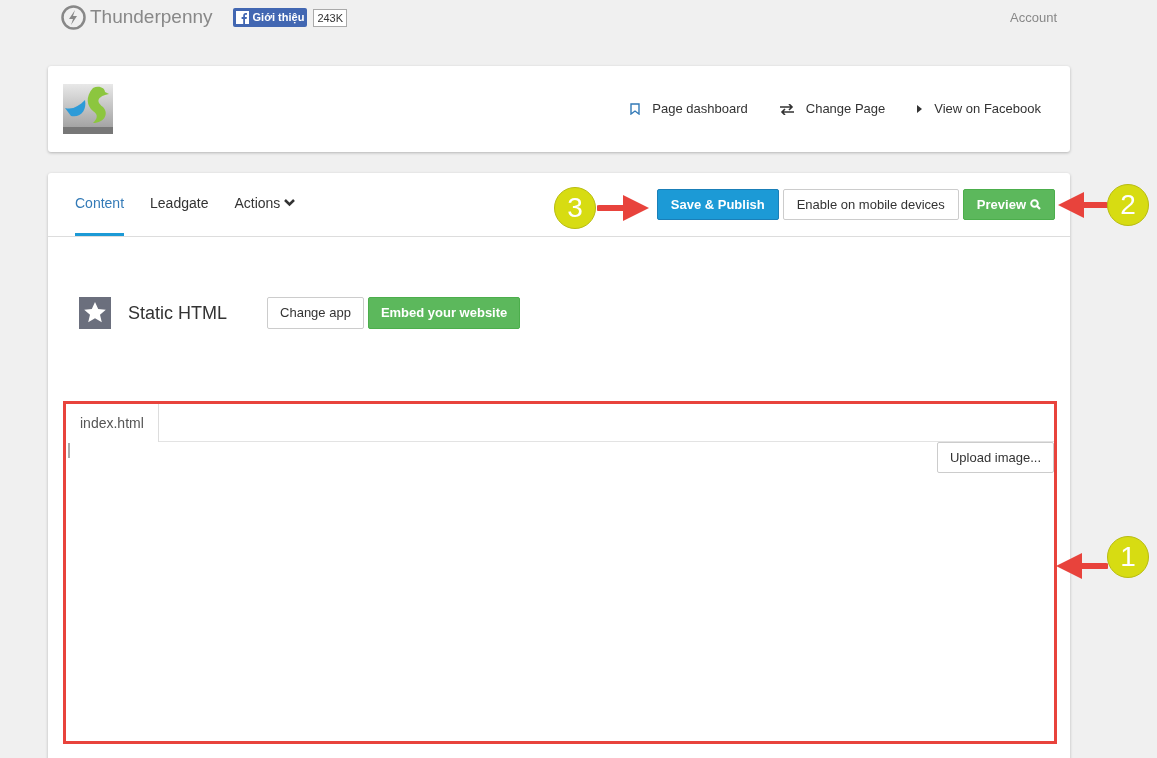  What do you see at coordinates (265, 204) in the screenshot?
I see `tab: Actions` at bounding box center [265, 204].